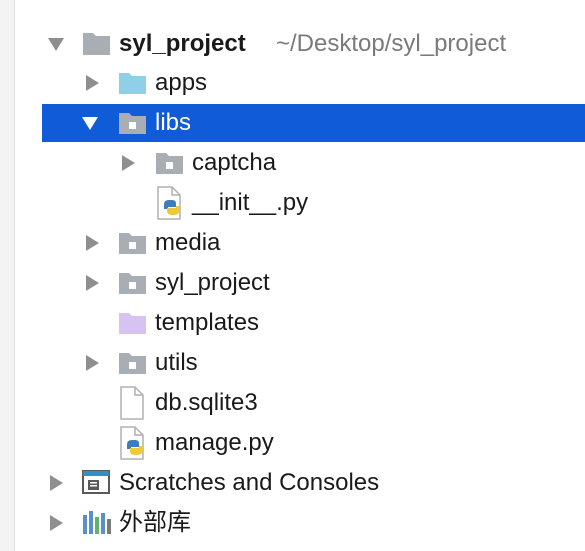  I want to click on tree-item-label: utils, so click(176, 362).